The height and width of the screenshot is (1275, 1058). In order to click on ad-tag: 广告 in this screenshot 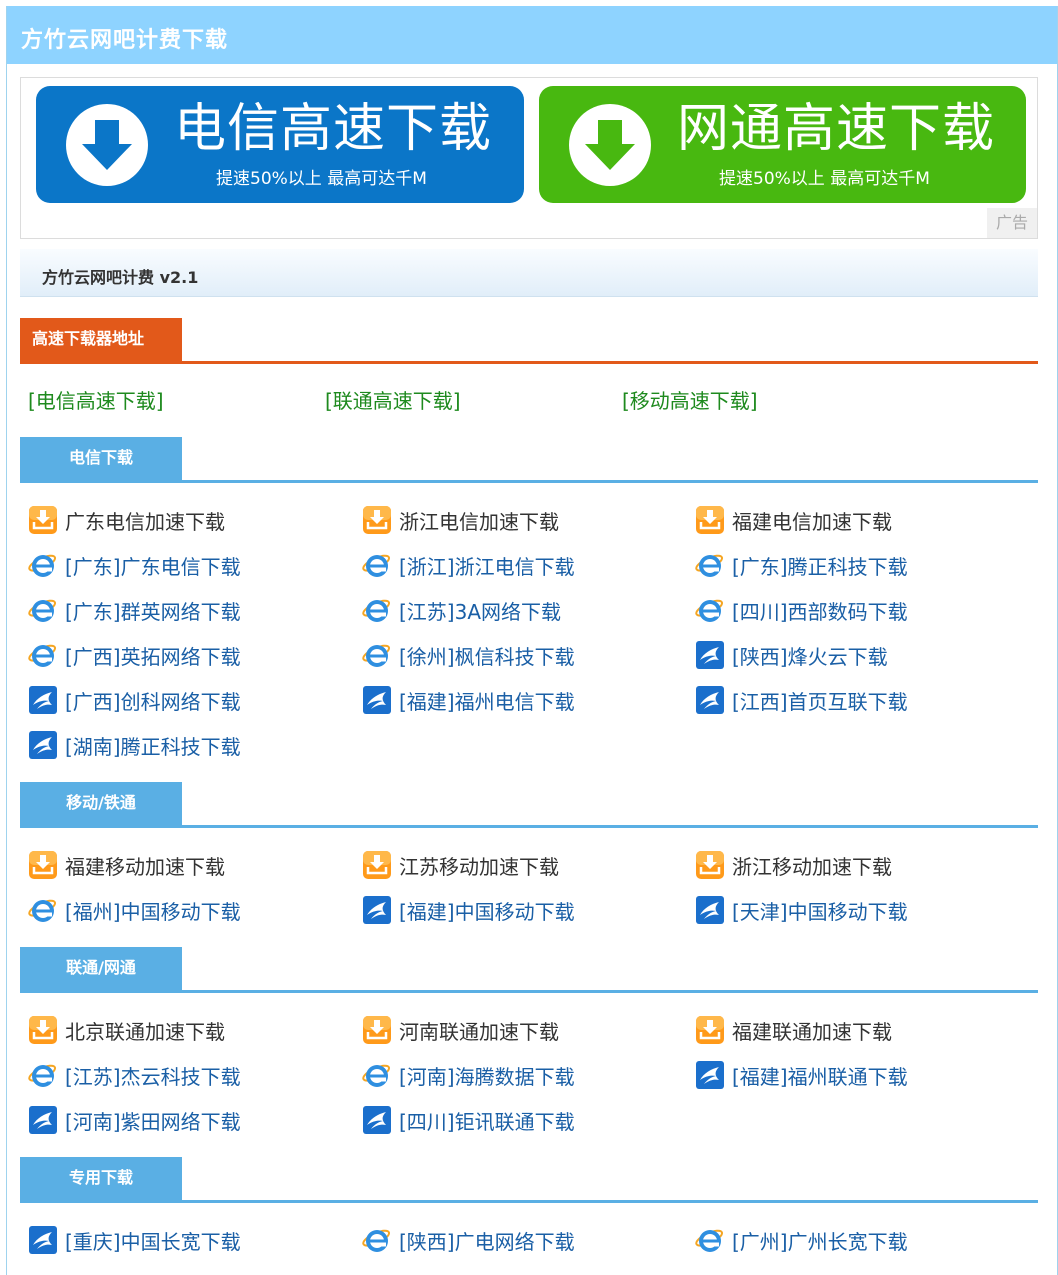, I will do `click(1012, 223)`.